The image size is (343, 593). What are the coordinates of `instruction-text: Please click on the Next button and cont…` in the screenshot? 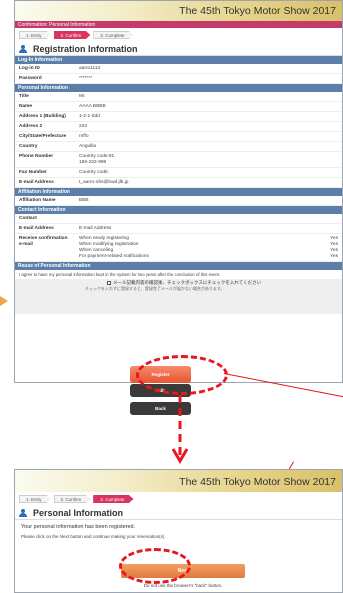 It's located at (93, 536).